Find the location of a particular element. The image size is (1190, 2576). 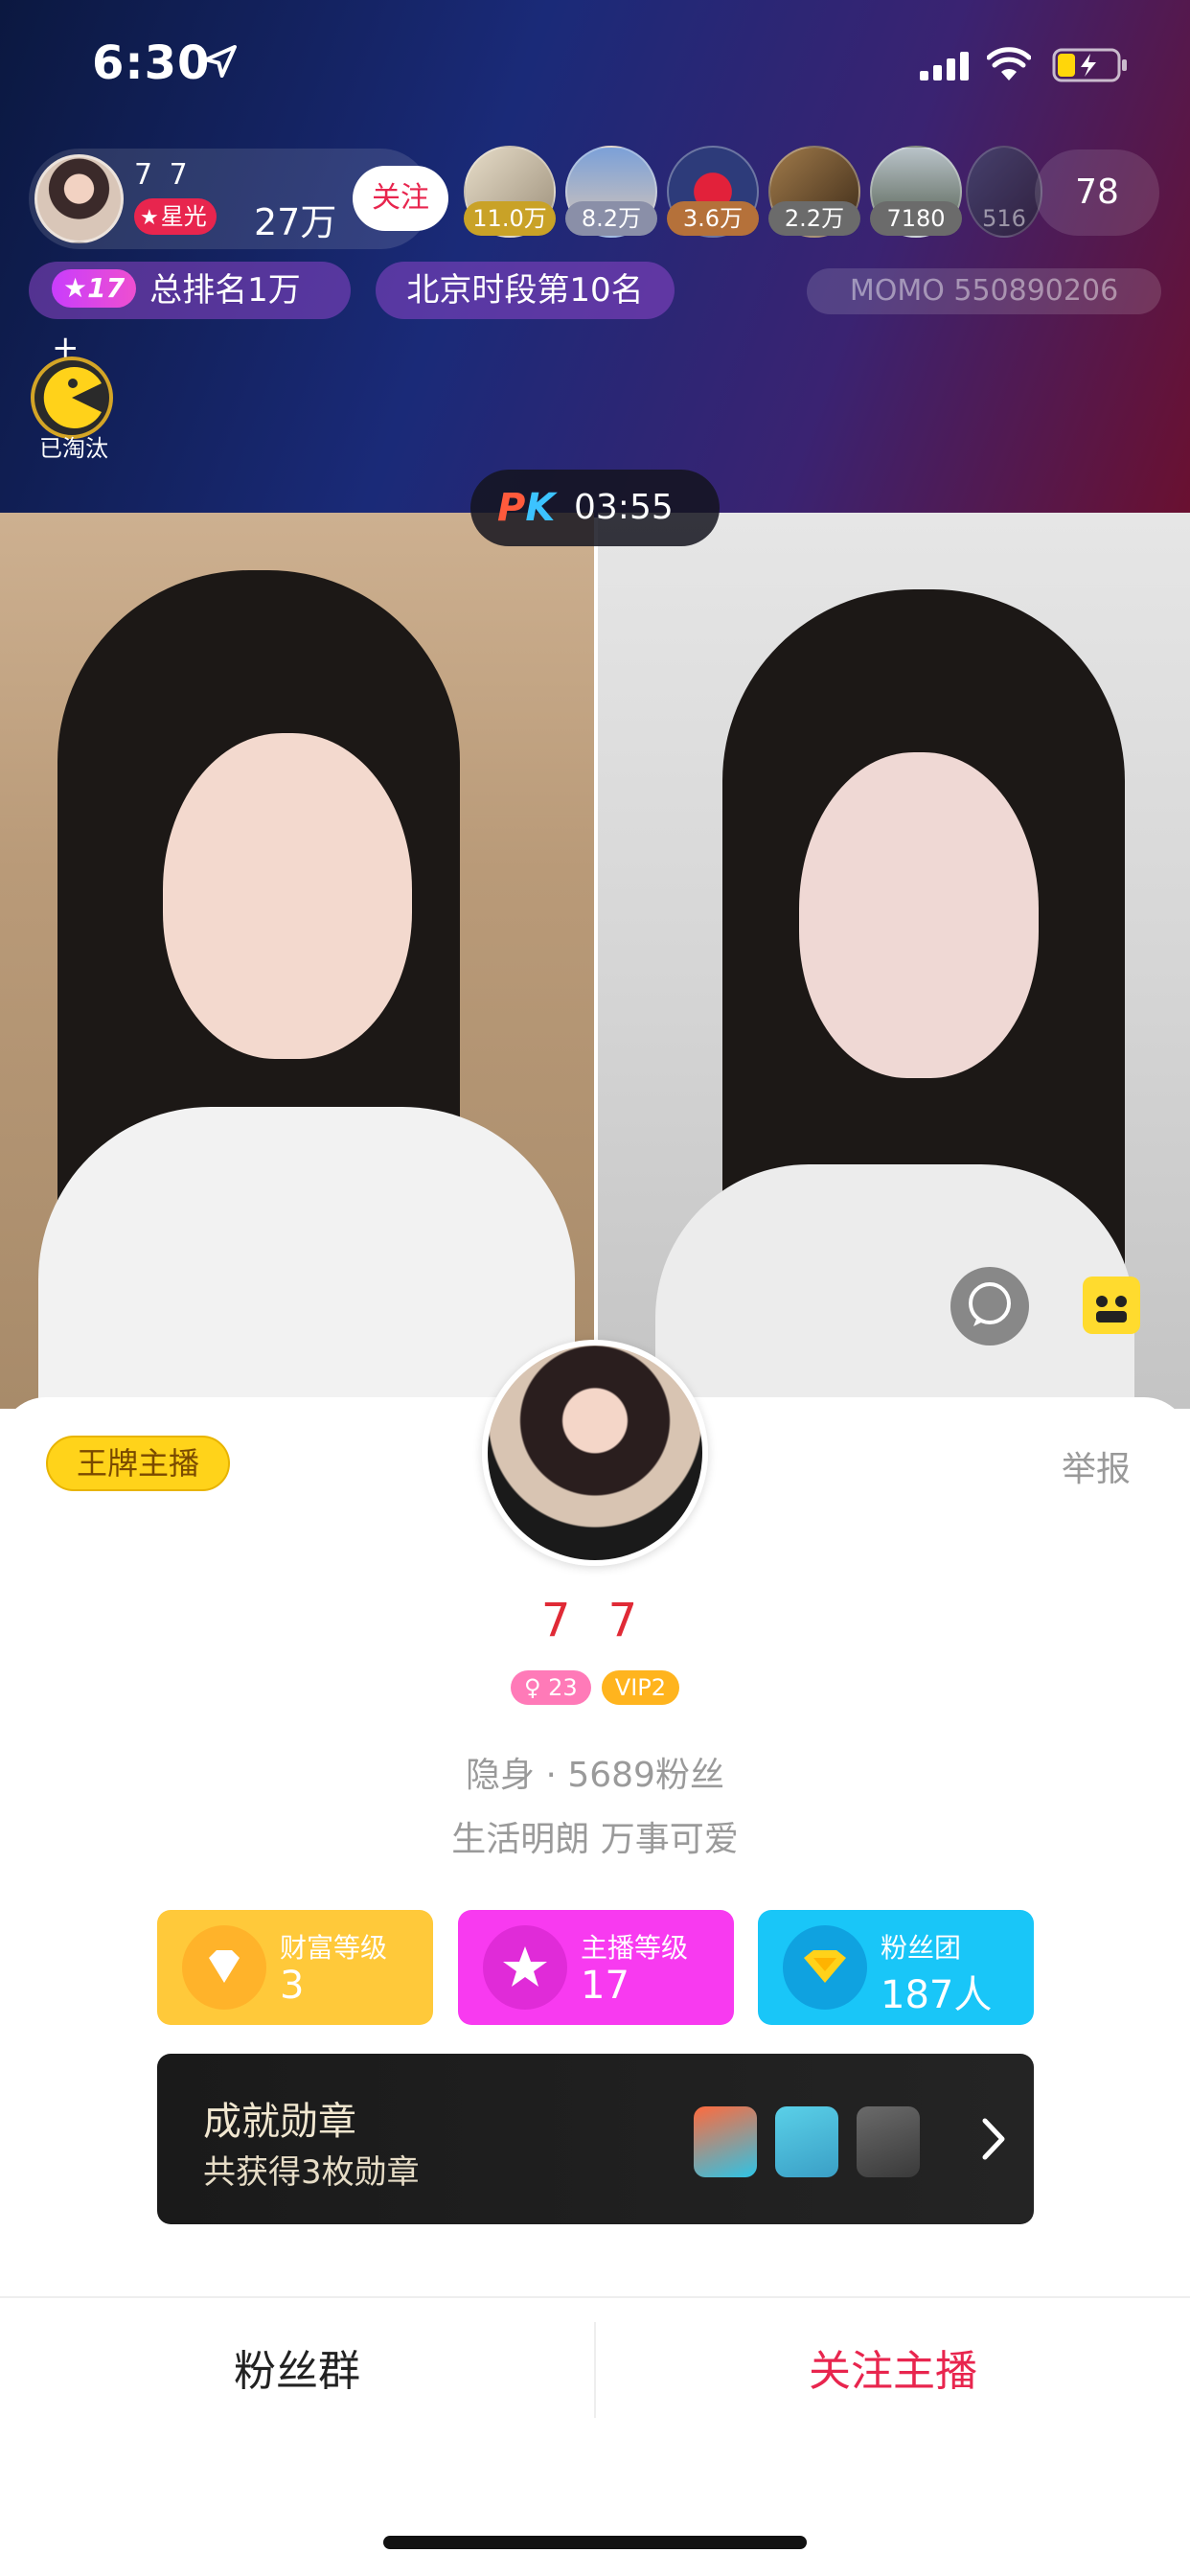

gender-age-tag: ♀ 23 is located at coordinates (550, 1687).